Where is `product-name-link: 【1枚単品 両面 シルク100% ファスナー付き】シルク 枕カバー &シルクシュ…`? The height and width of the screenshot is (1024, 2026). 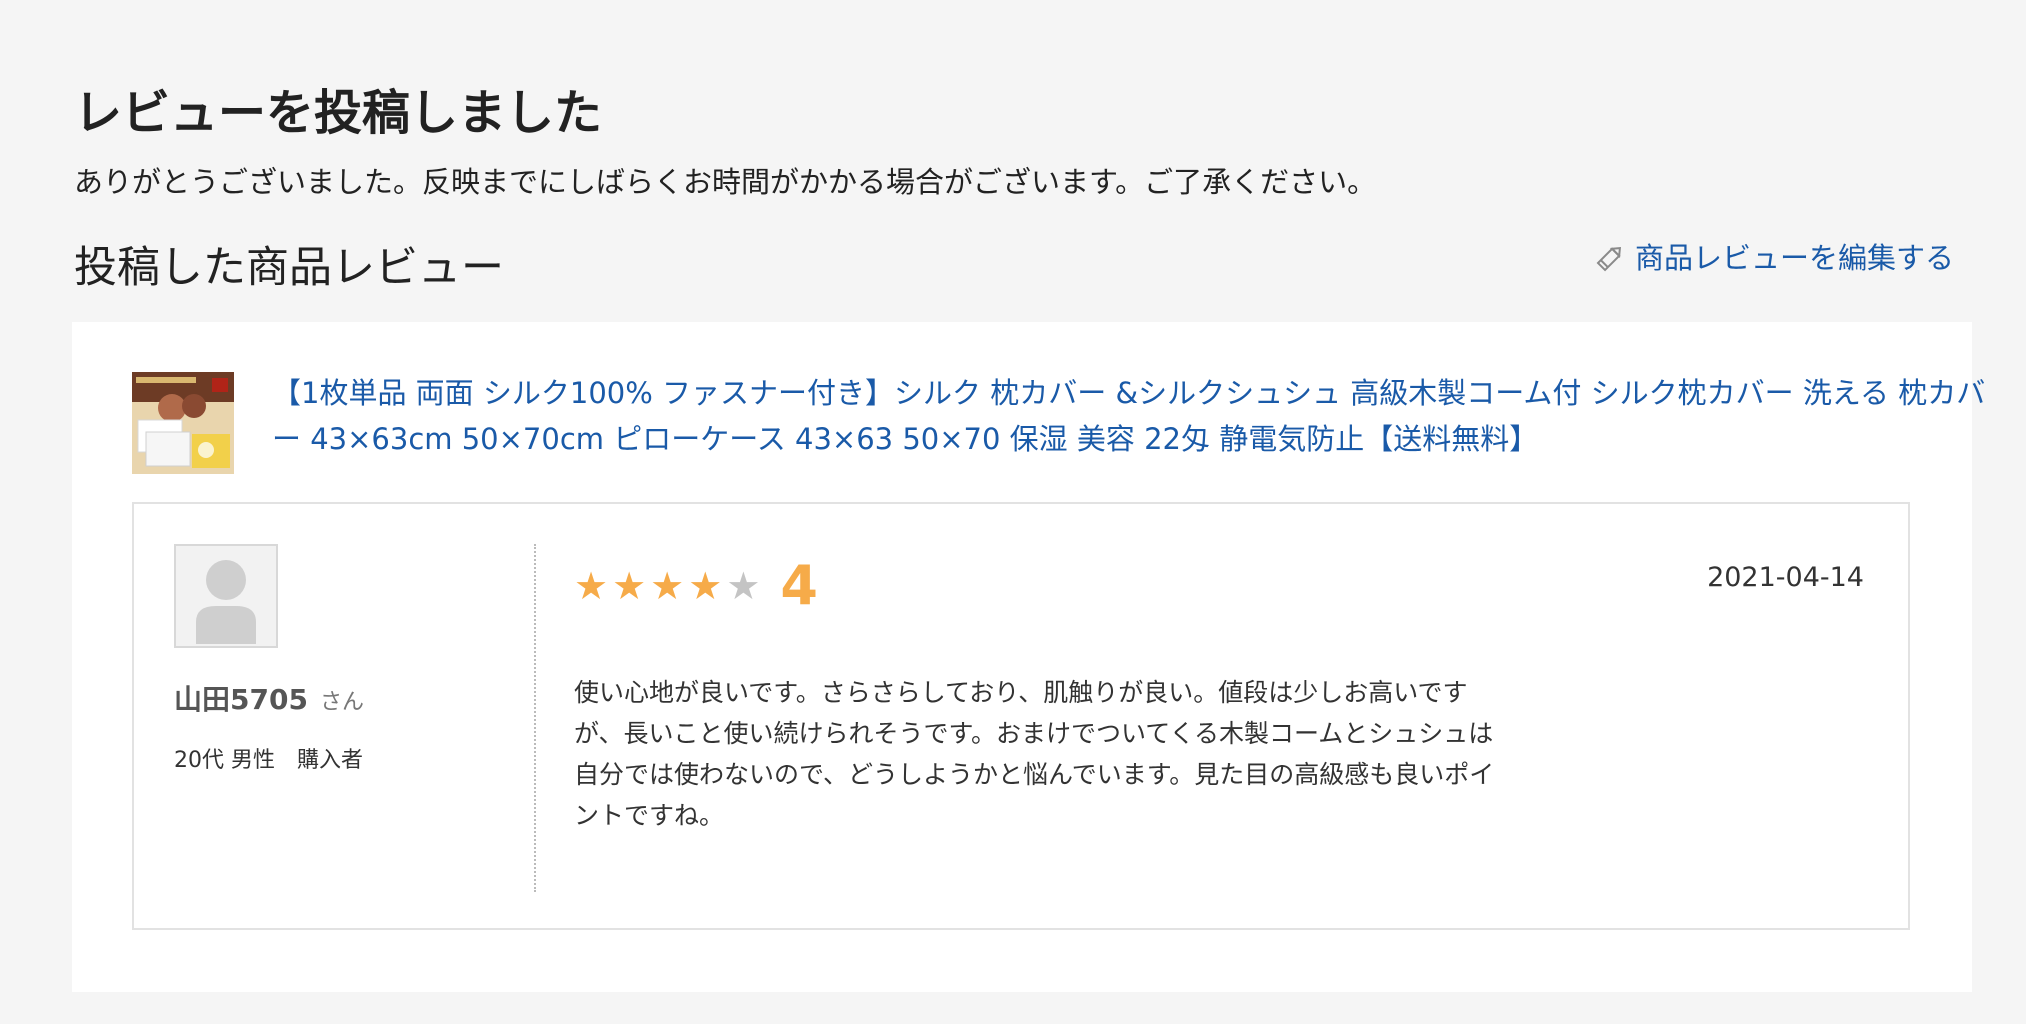
product-name-link: 【1枚単品 両面 シルク100% ファスナー付き】シルク 枕カバー &シルクシュ… is located at coordinates (1132, 416).